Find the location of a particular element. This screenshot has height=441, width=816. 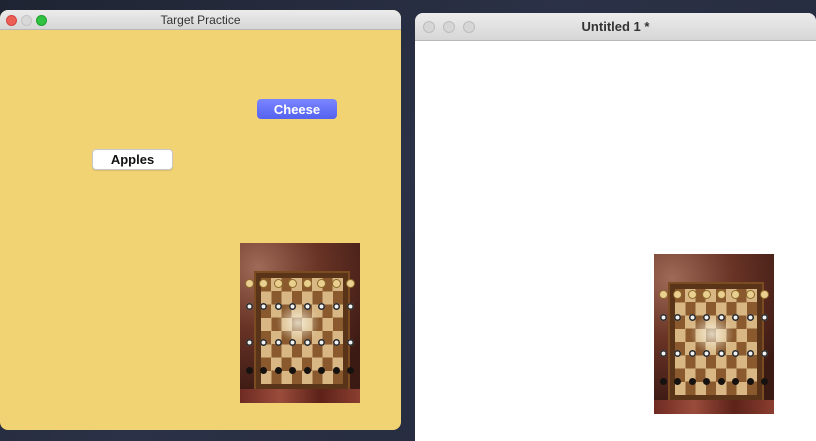

title-bar: Untitled 1 * is located at coordinates (615, 27).